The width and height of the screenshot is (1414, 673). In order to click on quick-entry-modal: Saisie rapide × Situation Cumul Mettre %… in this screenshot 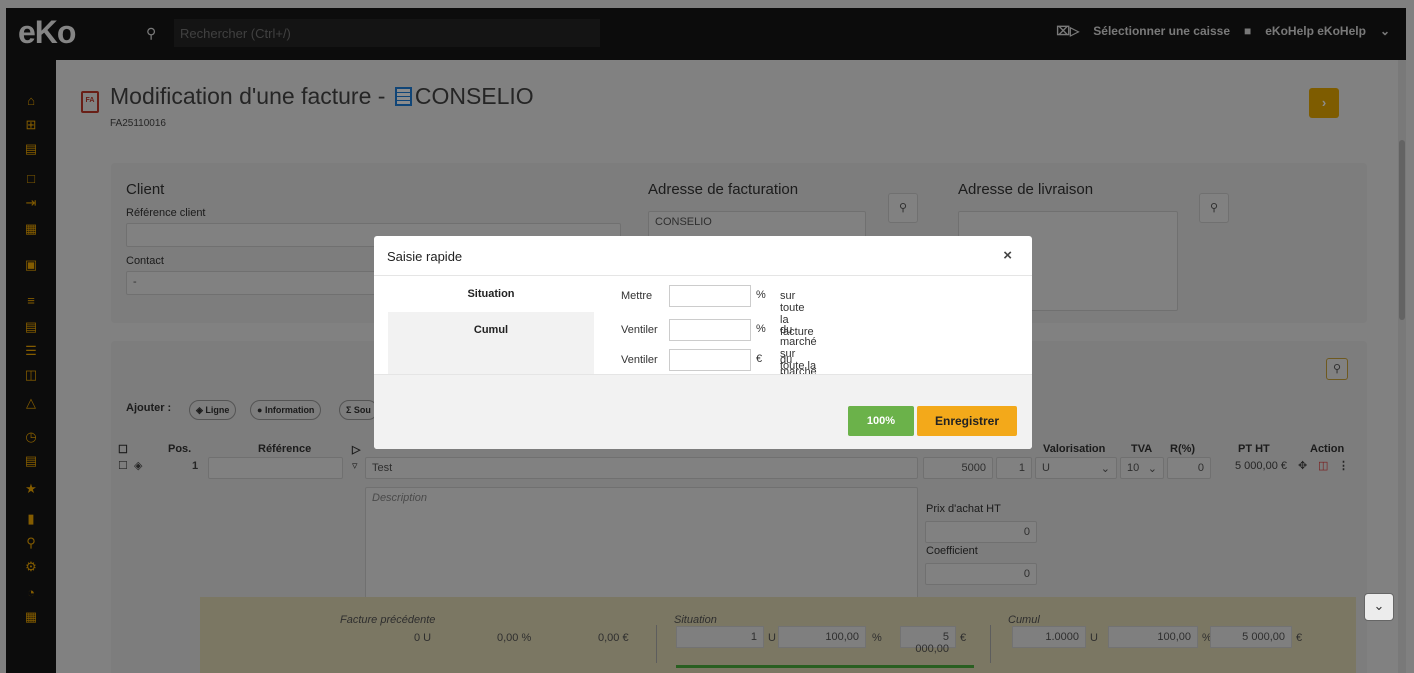, I will do `click(703, 342)`.